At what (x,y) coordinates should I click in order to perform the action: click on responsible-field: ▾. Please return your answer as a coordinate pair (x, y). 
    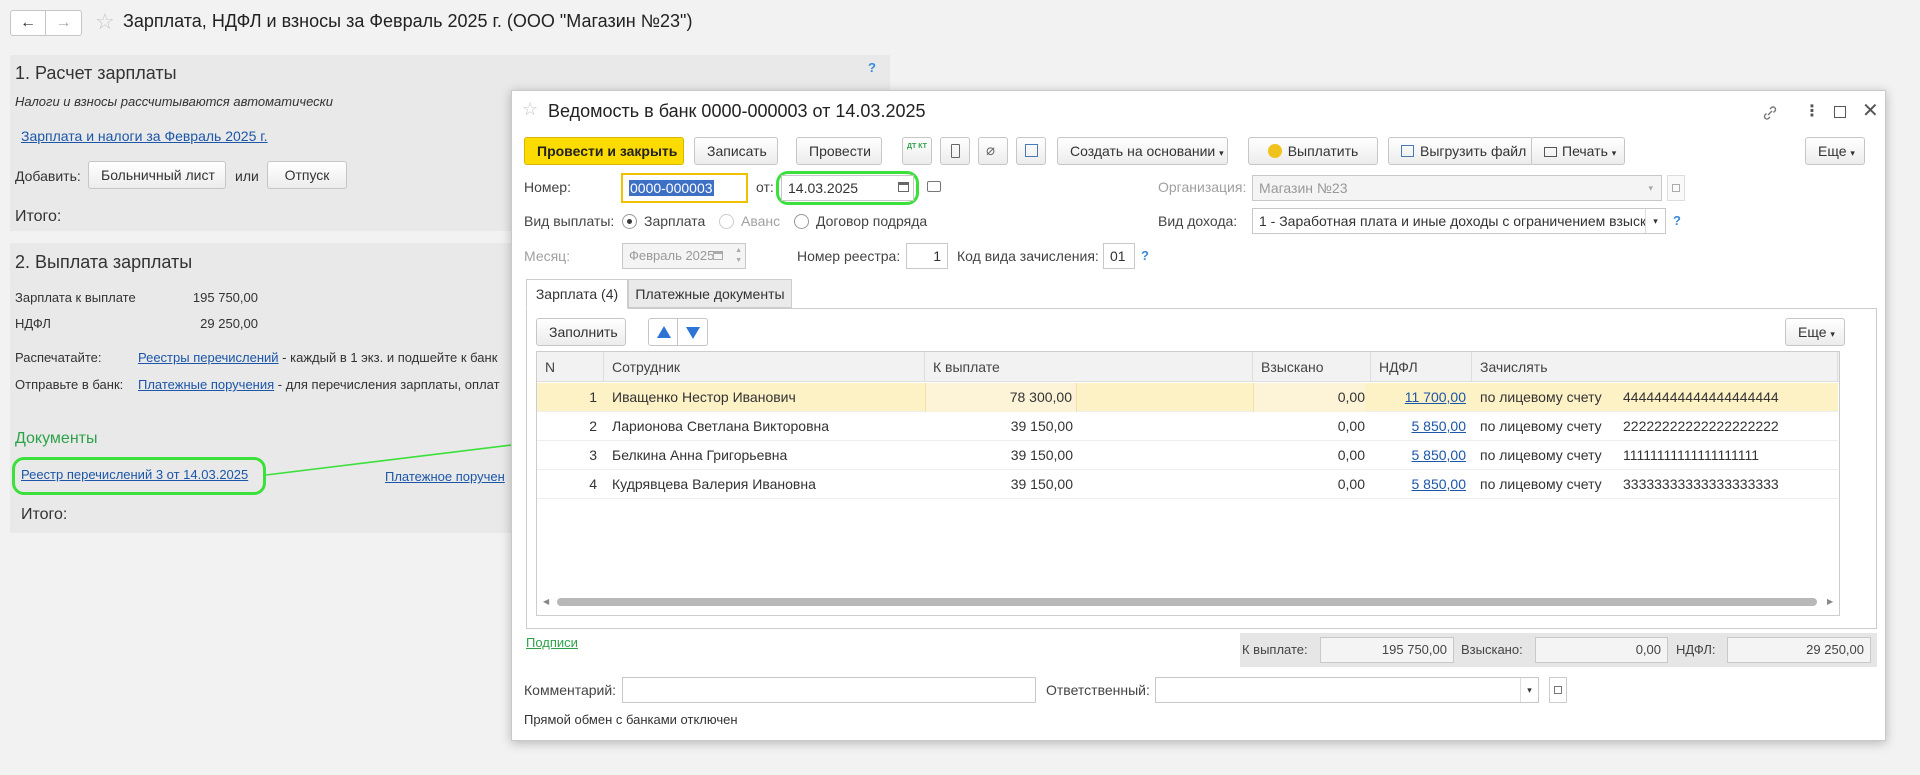
    Looking at the image, I should click on (1347, 690).